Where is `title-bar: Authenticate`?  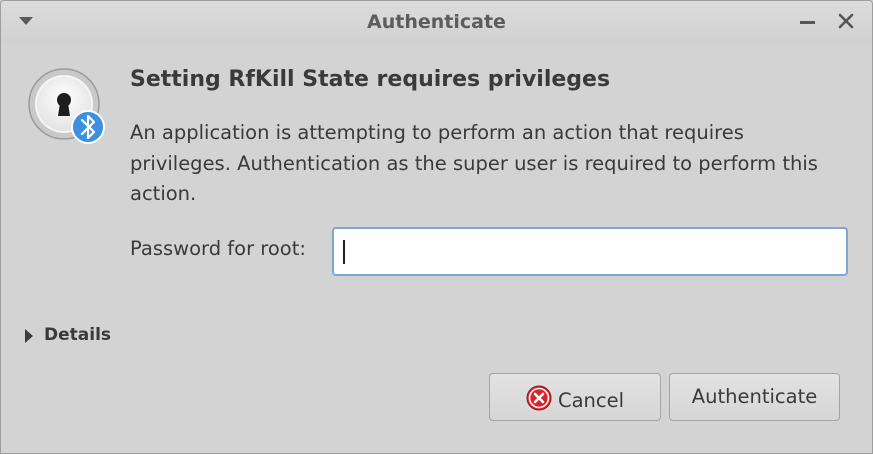 title-bar: Authenticate is located at coordinates (436, 22).